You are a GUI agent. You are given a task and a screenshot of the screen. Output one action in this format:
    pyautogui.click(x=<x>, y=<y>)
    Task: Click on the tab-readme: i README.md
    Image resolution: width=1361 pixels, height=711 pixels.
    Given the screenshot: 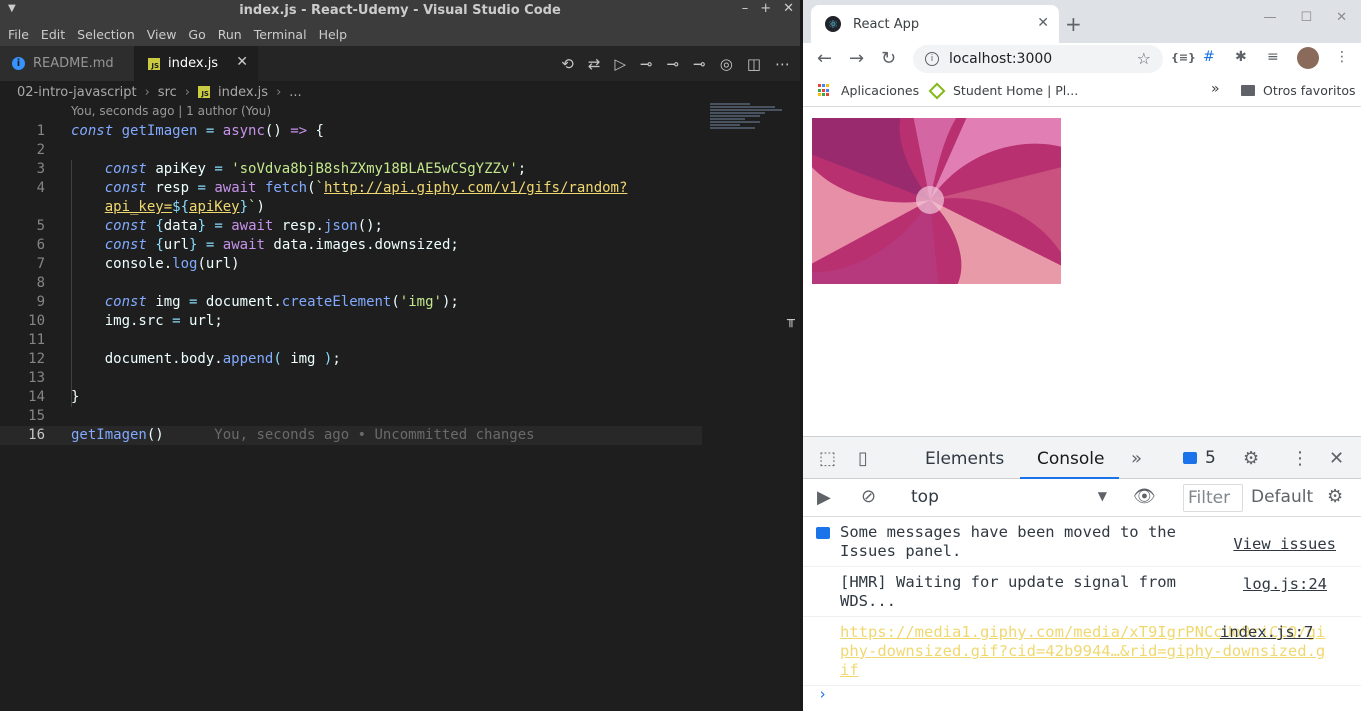 What is the action you would take?
    pyautogui.click(x=67, y=63)
    